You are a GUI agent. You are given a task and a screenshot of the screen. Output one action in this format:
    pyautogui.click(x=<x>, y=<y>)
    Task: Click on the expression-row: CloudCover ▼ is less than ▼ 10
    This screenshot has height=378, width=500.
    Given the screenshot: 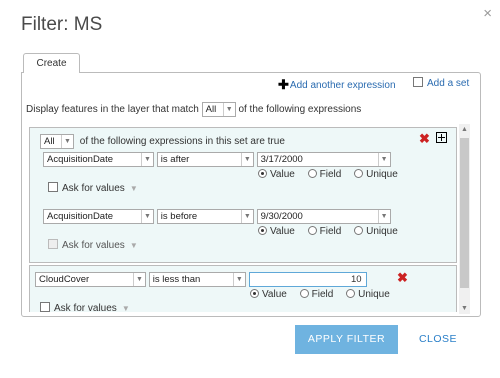 What is the action you would take?
    pyautogui.click(x=201, y=279)
    